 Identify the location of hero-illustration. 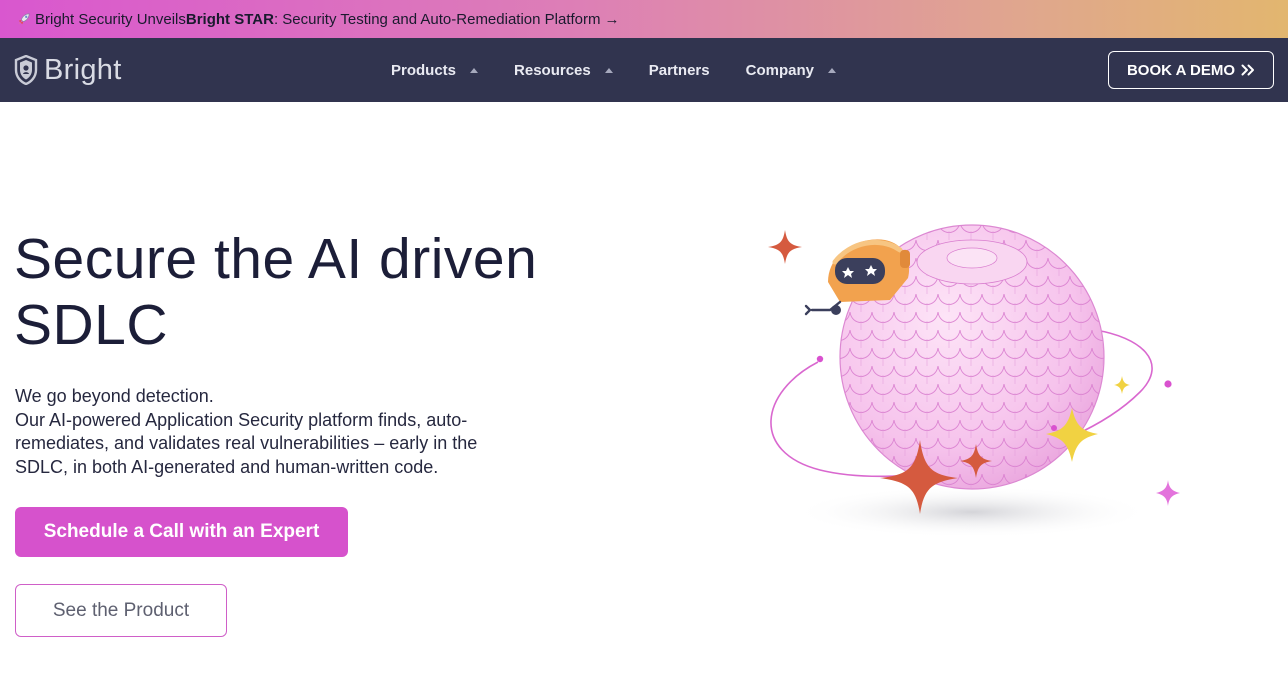
(974, 381).